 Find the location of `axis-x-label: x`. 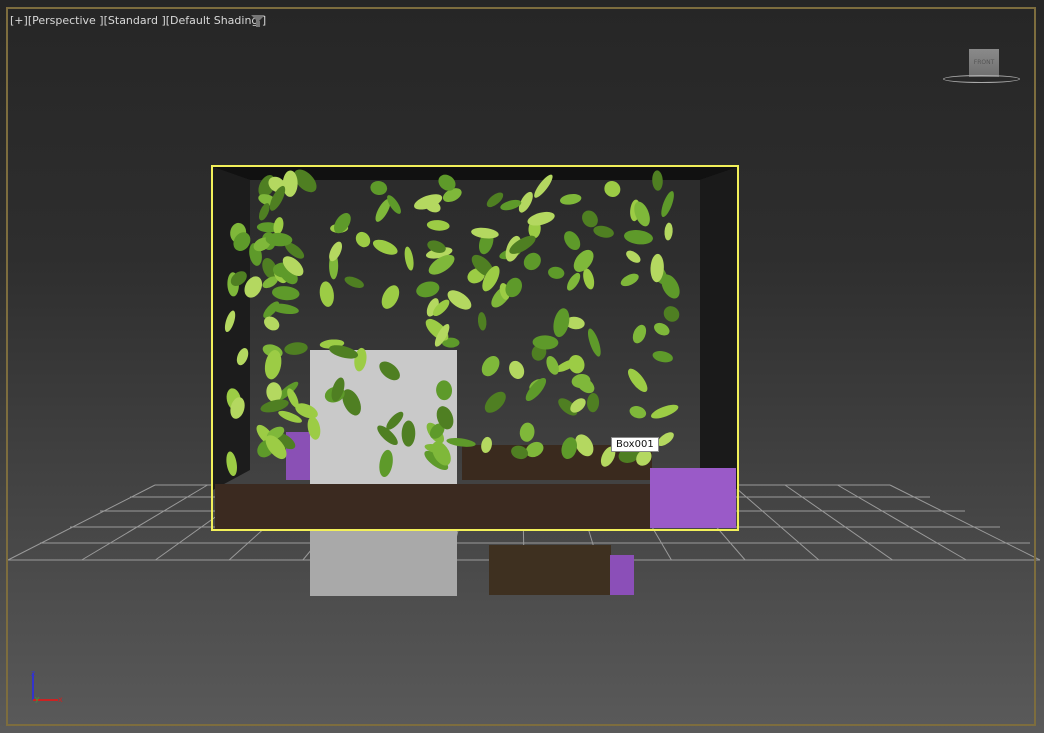

axis-x-label: x is located at coordinates (60, 699).